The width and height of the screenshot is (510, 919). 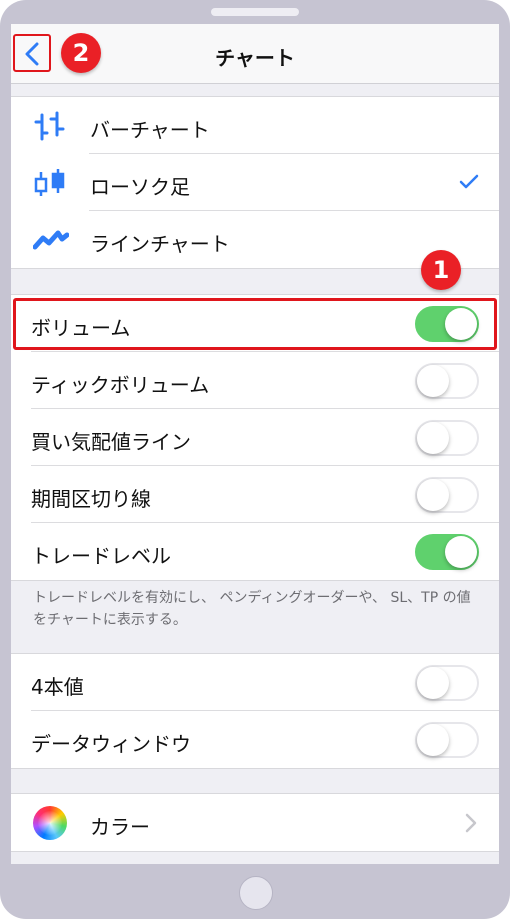 What do you see at coordinates (471, 823) in the screenshot?
I see `chevron-right-icon` at bounding box center [471, 823].